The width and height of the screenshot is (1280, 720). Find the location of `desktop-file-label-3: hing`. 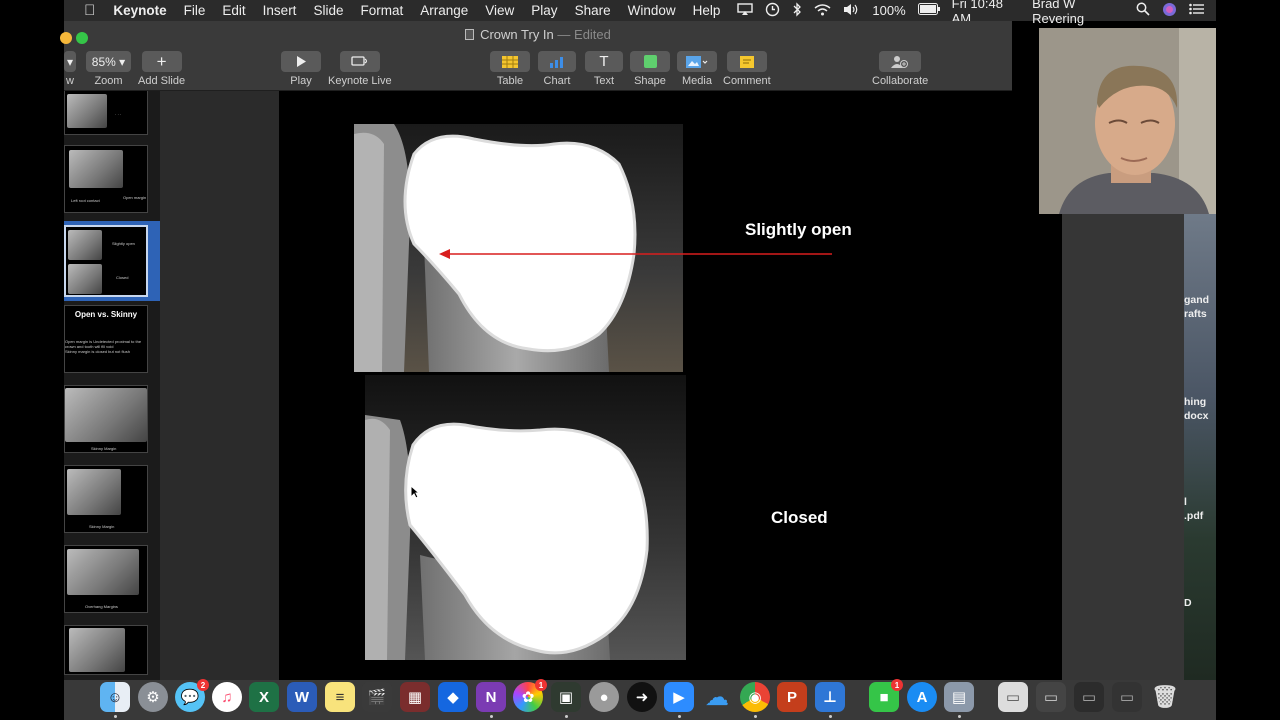

desktop-file-label-3: hing is located at coordinates (1195, 402).